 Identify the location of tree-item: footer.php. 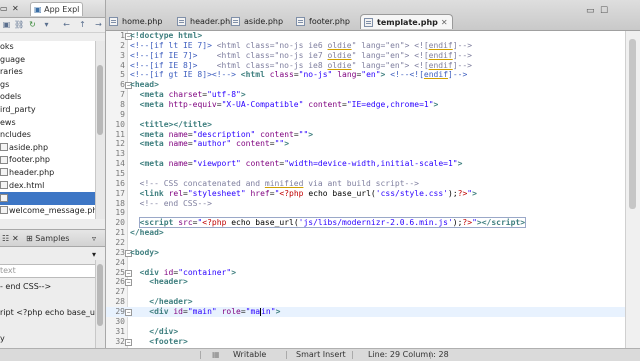
(47, 160).